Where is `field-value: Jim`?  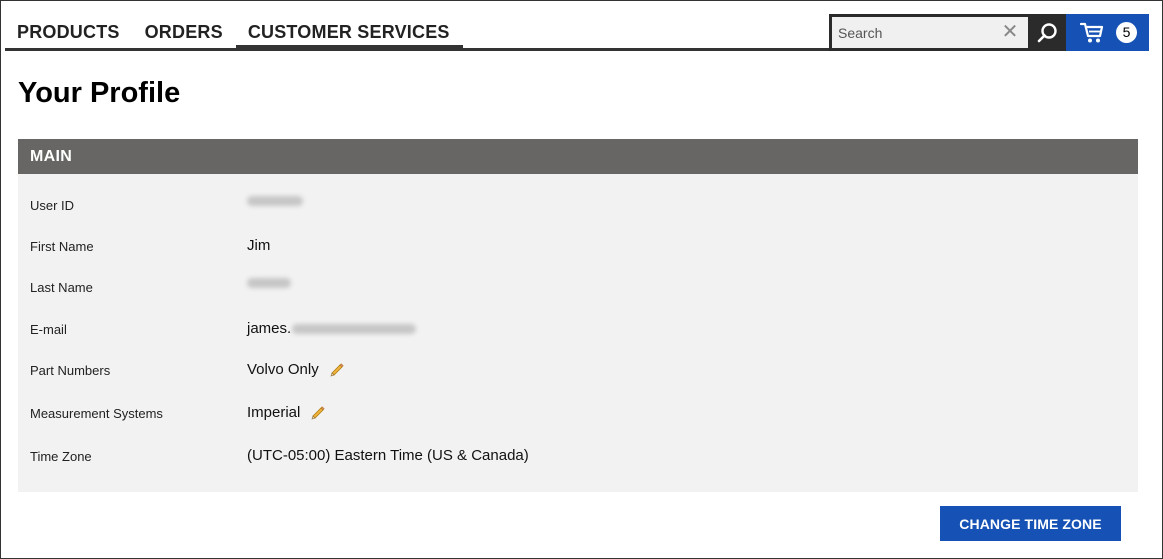 field-value: Jim is located at coordinates (259, 245).